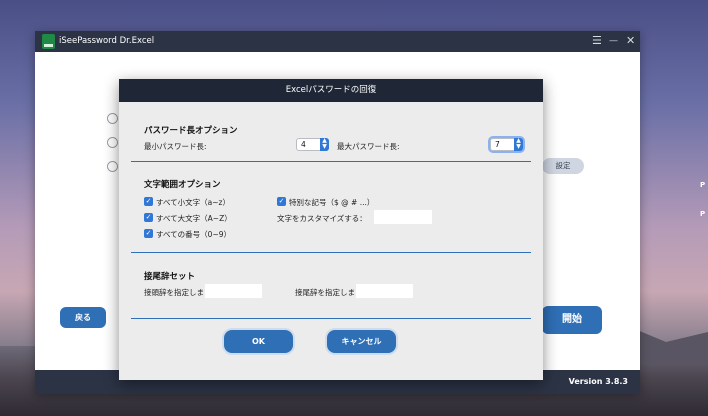 Image resolution: width=708 pixels, height=416 pixels. What do you see at coordinates (281, 201) in the screenshot?
I see `special-checkbox: ✓` at bounding box center [281, 201].